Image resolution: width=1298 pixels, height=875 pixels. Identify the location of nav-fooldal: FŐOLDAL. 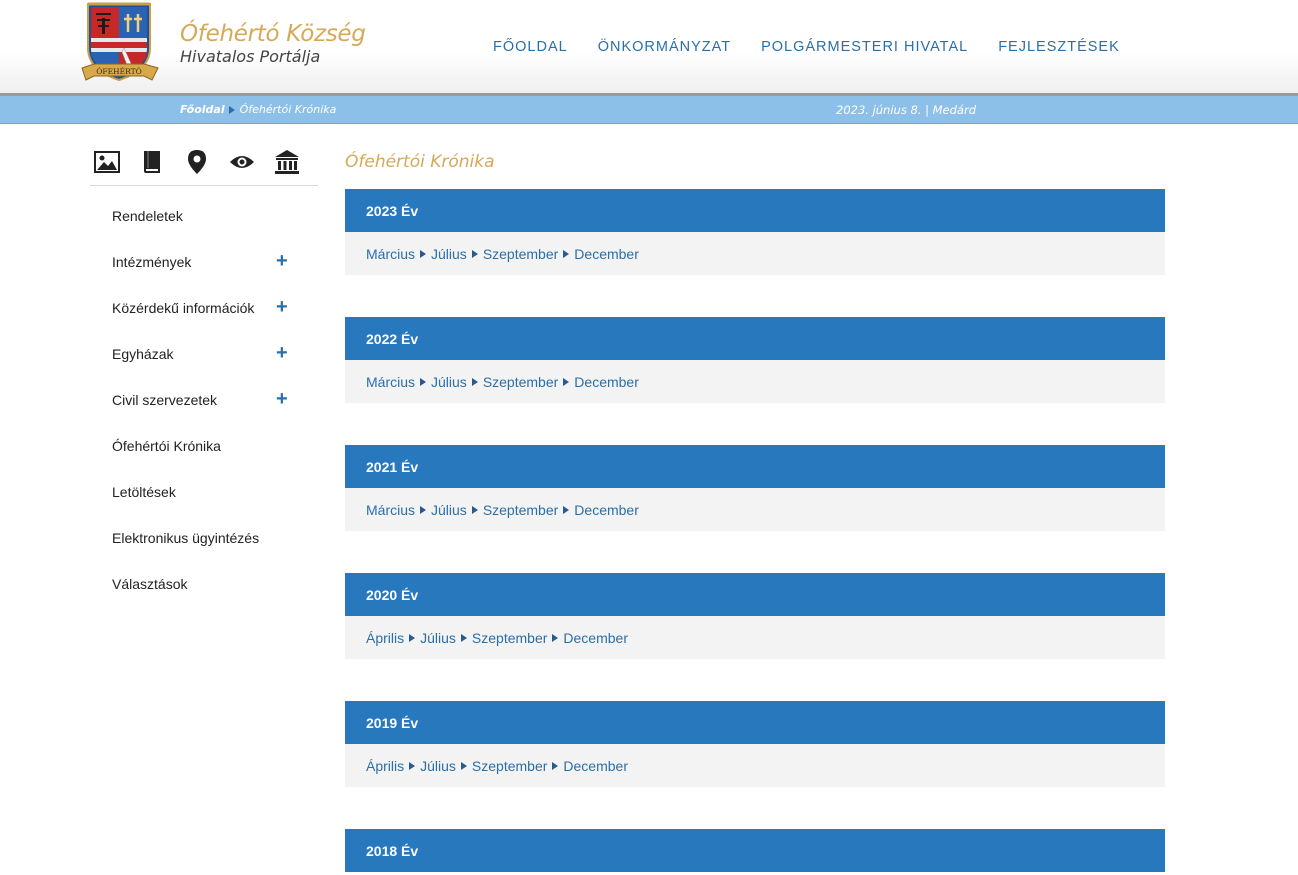
(530, 47).